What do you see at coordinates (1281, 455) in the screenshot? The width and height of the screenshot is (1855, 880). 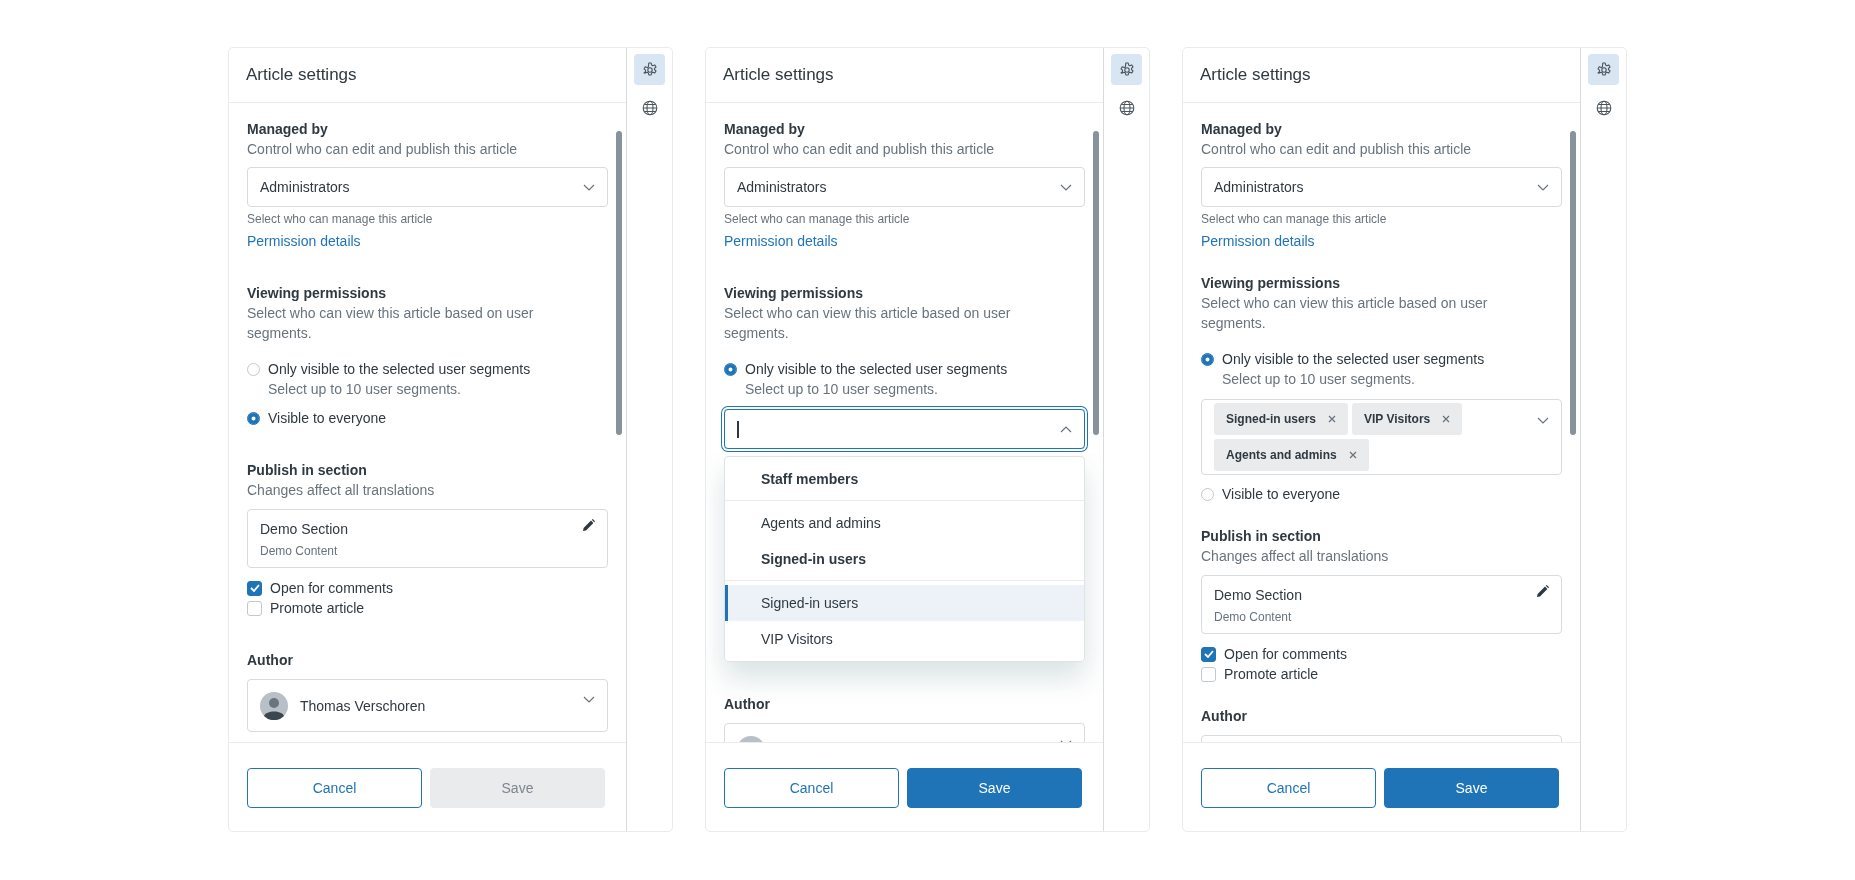 I see `tag-label: Agents and admins` at bounding box center [1281, 455].